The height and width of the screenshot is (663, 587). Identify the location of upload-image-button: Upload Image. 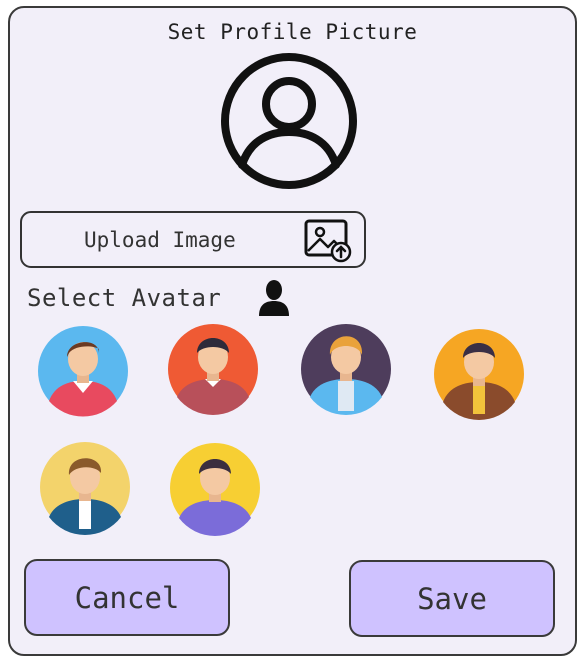
(193, 239).